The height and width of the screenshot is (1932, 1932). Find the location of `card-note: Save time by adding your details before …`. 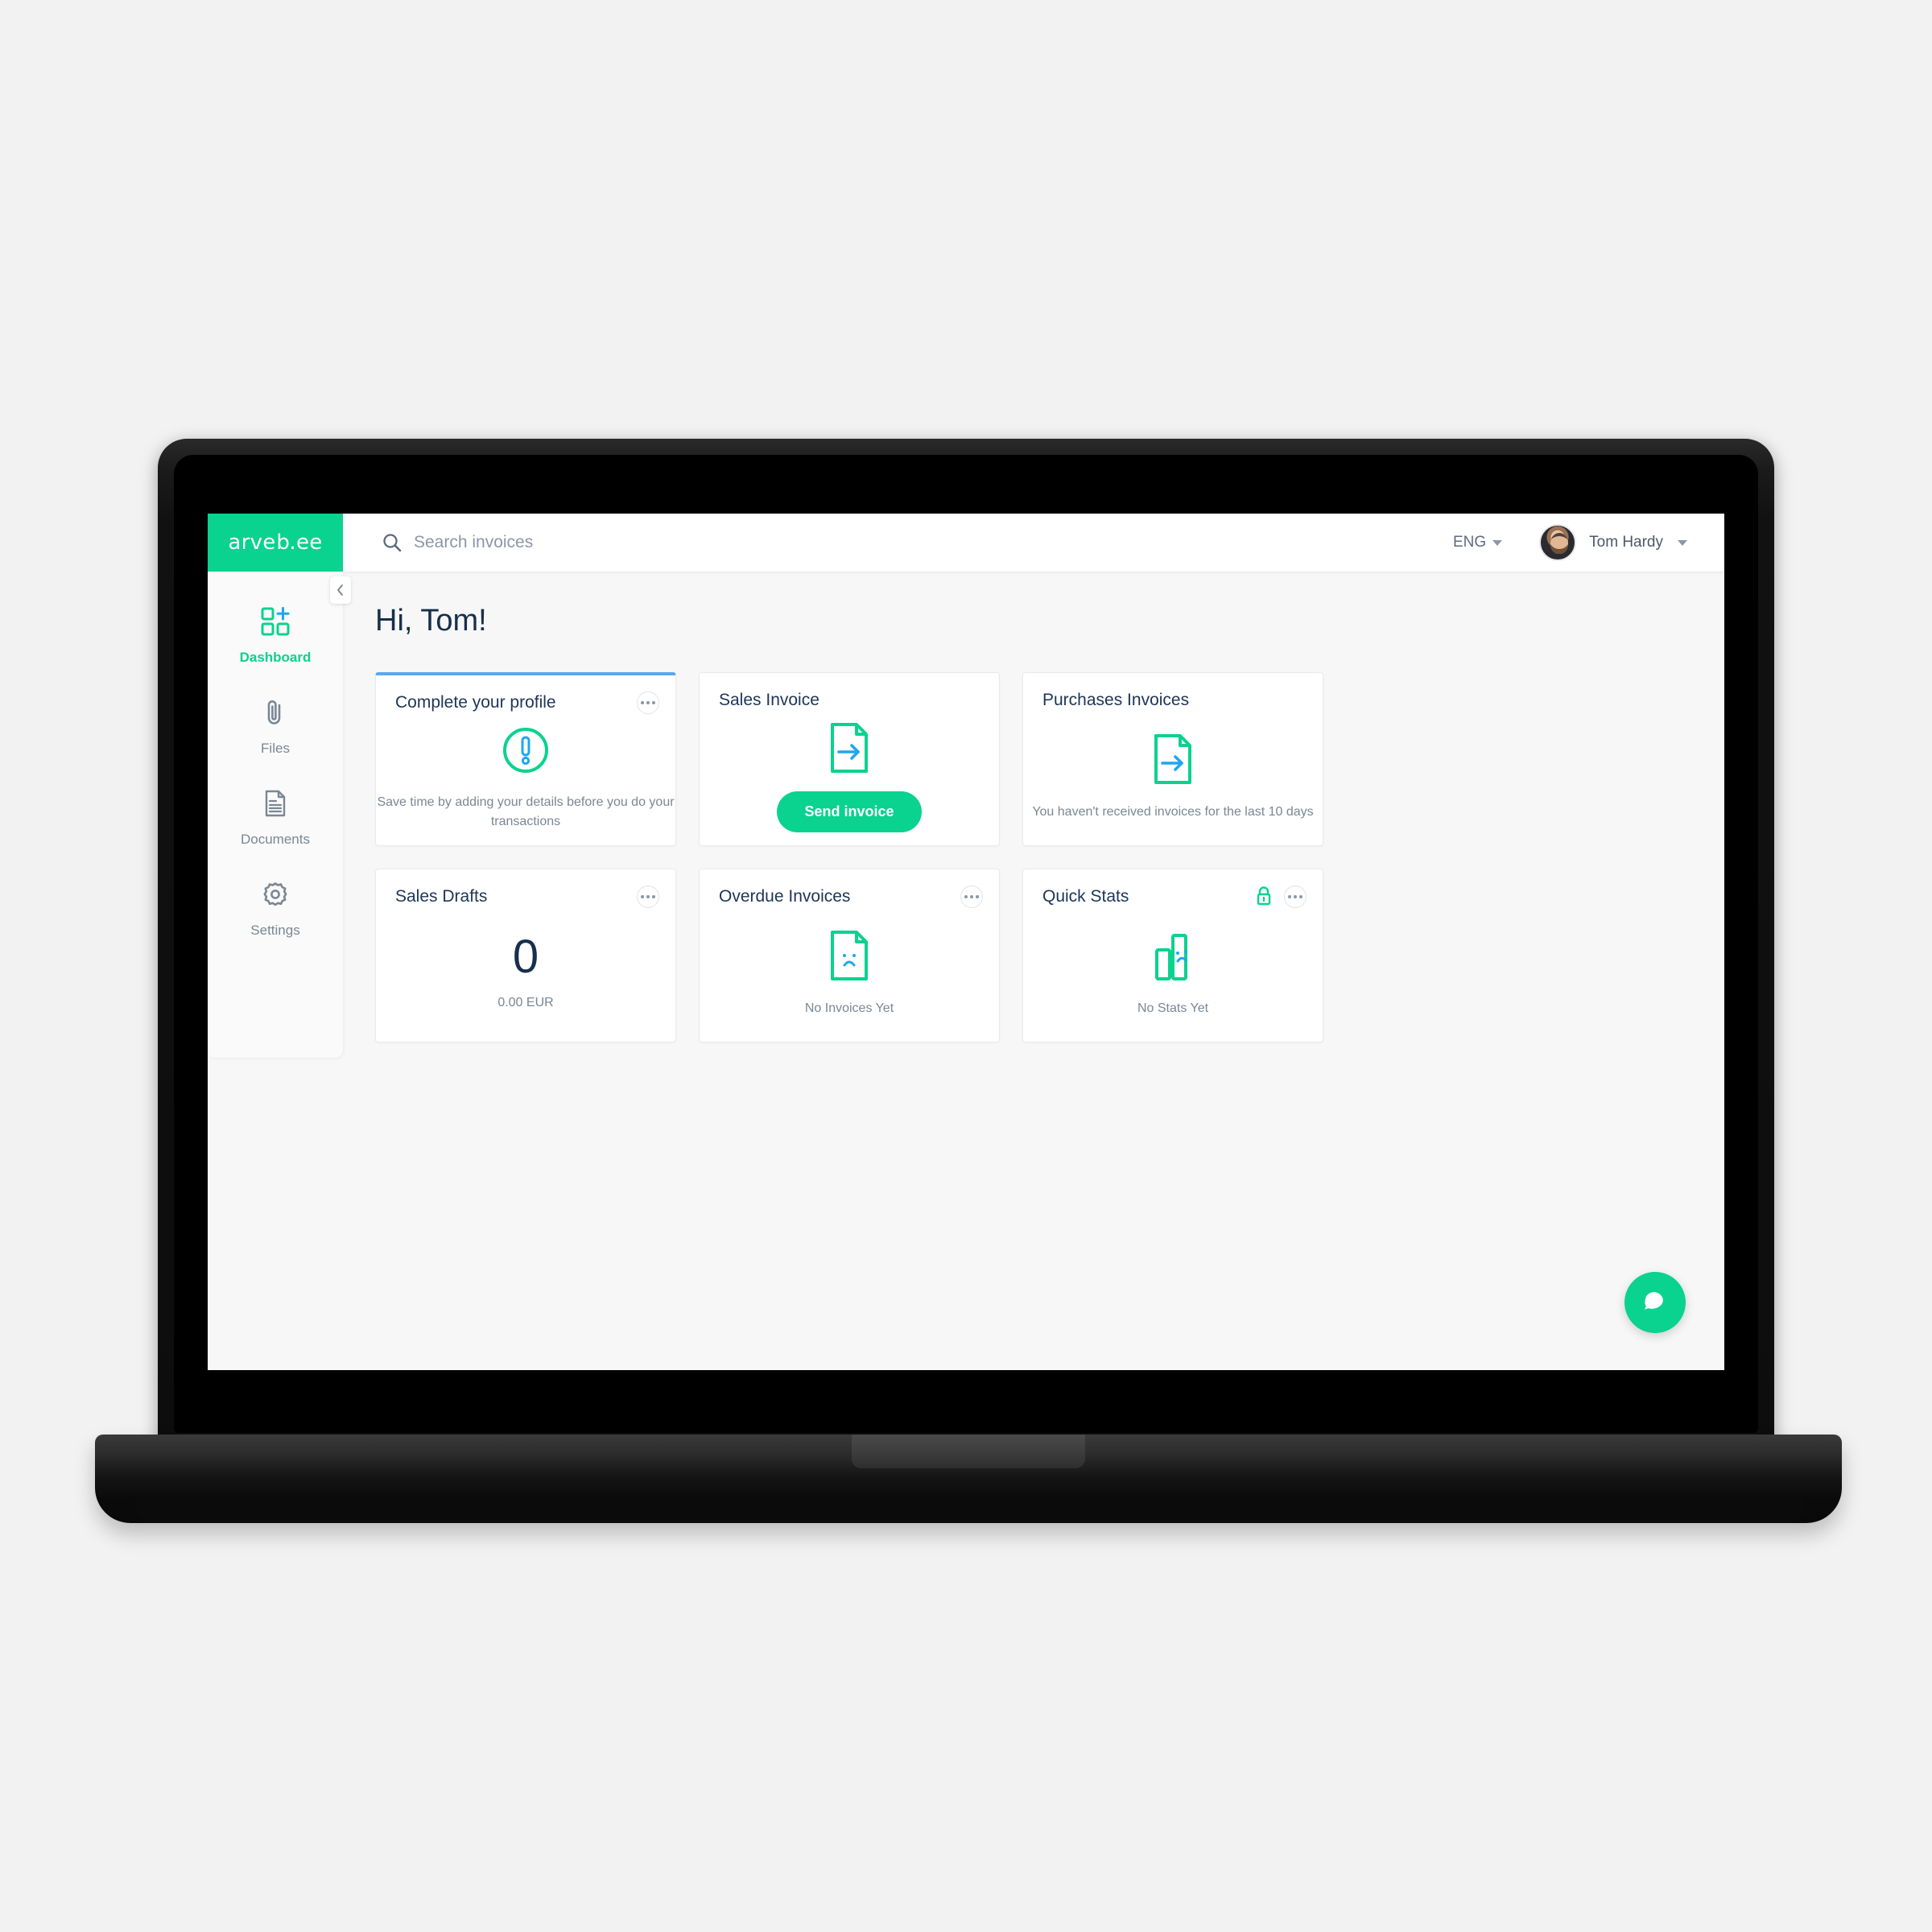

card-note: Save time by adding your details before … is located at coordinates (526, 811).